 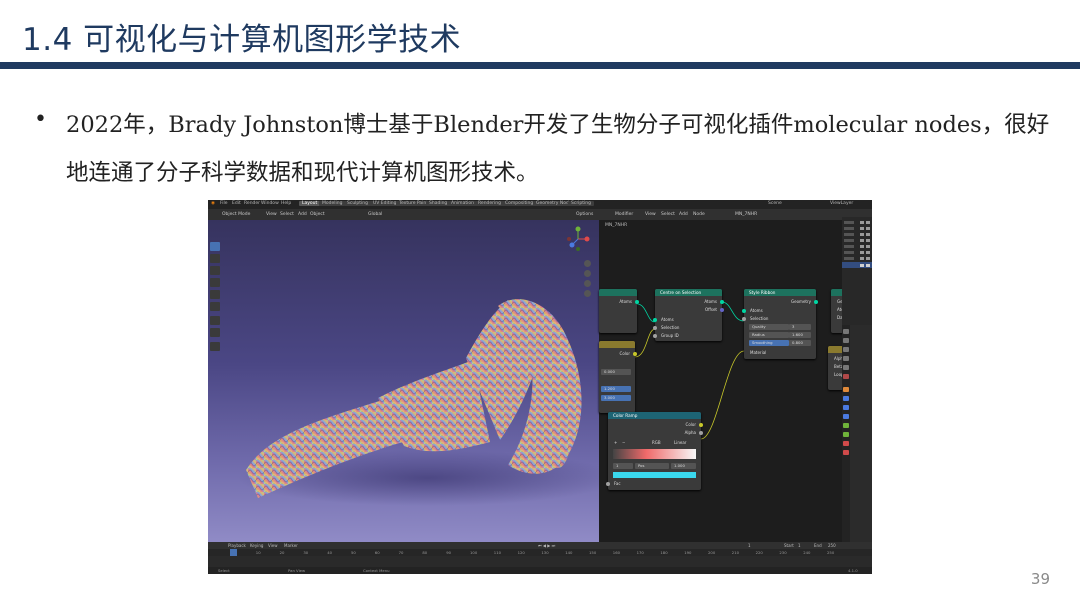 I want to click on value-field-a: 0.000, so click(x=616, y=372).